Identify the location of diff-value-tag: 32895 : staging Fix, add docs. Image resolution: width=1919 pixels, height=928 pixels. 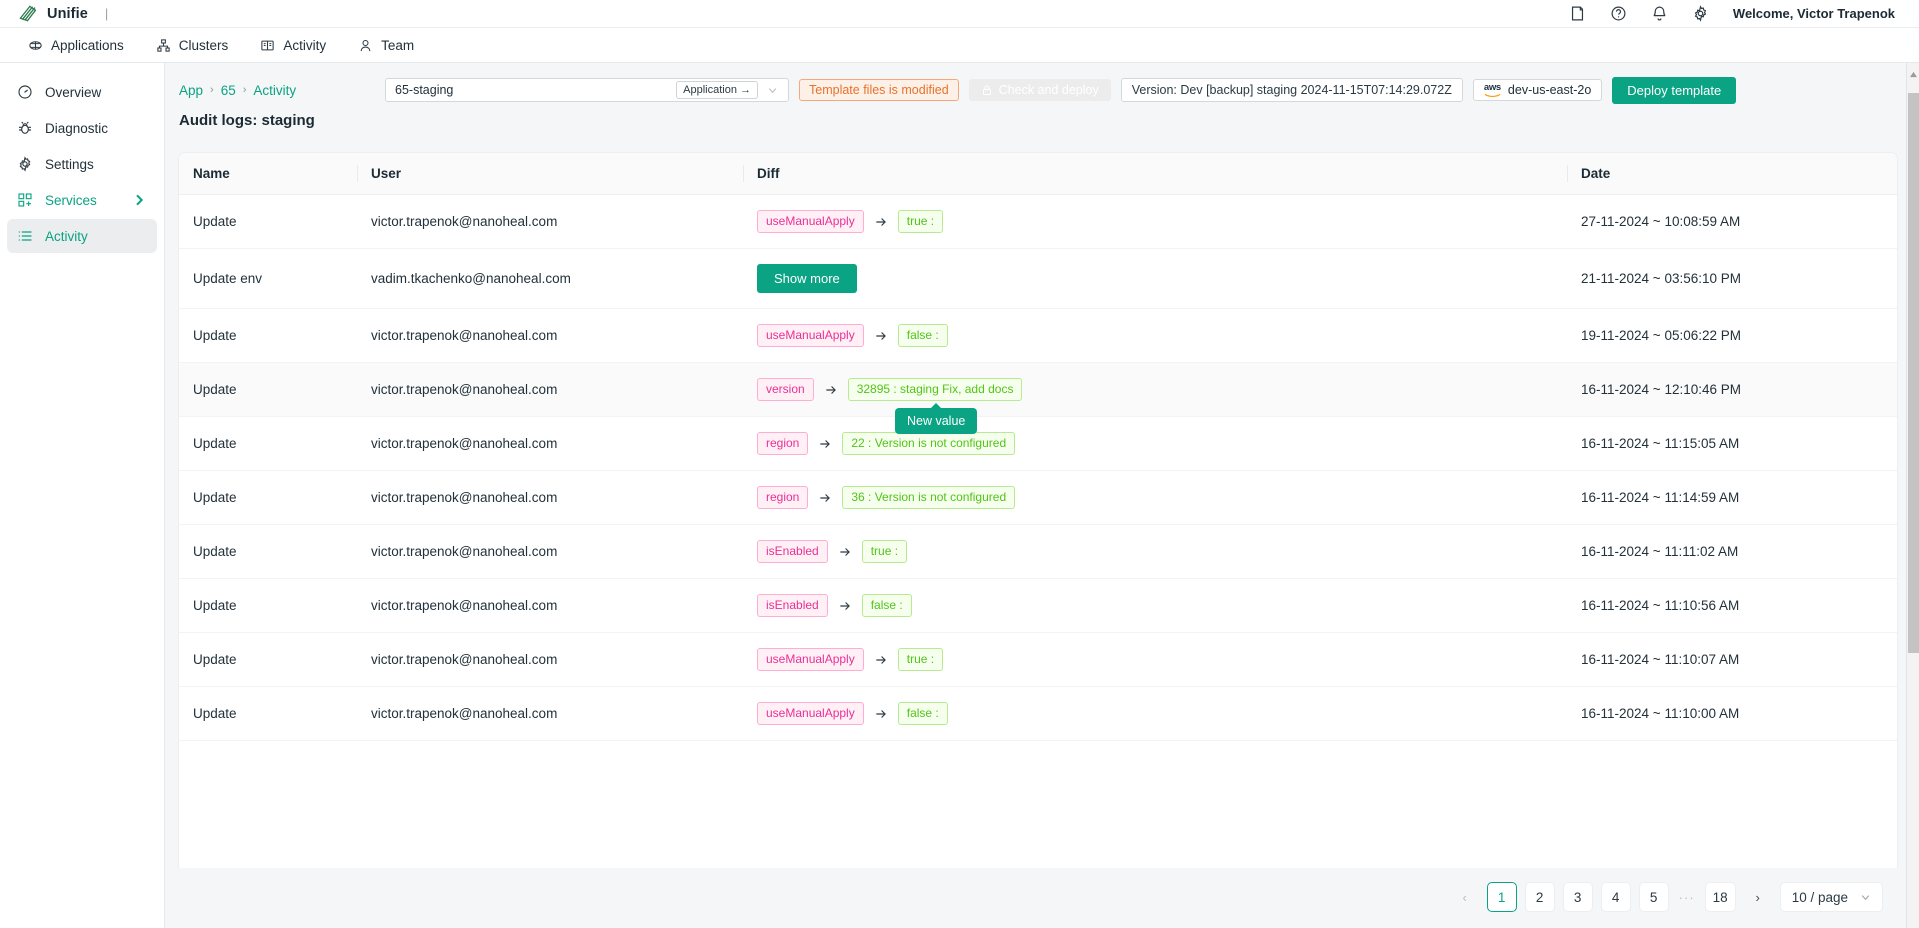
(935, 389).